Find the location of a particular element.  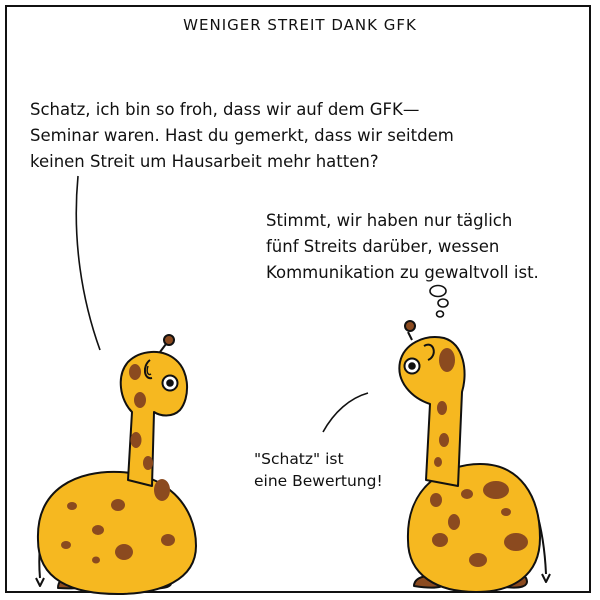

small-speech-tail is located at coordinates (345, 412).